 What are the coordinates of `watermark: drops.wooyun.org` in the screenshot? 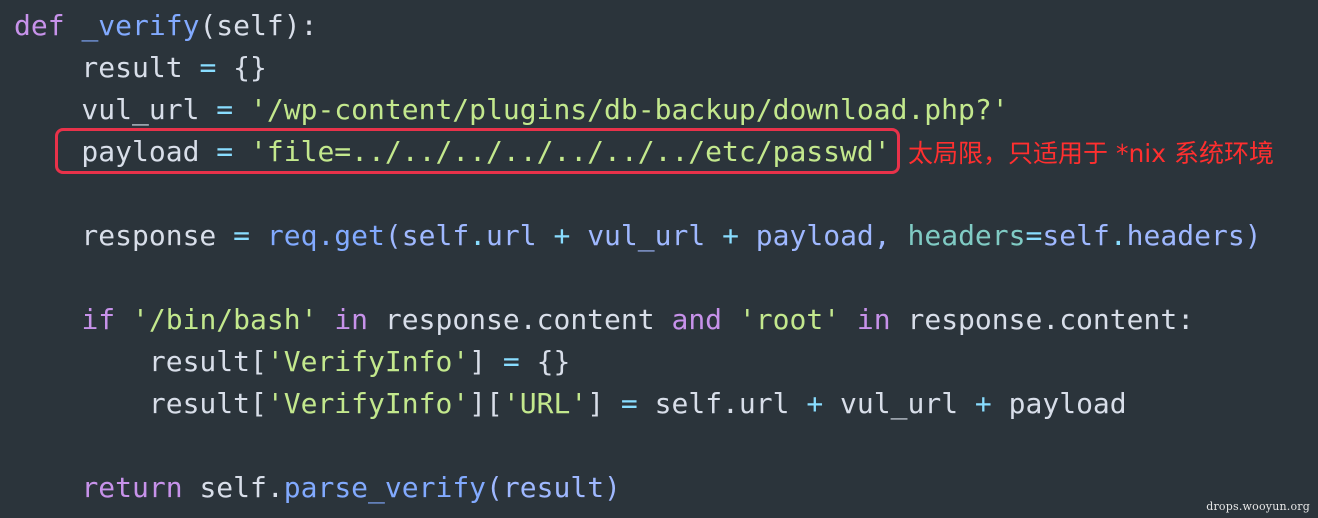 It's located at (1258, 506).